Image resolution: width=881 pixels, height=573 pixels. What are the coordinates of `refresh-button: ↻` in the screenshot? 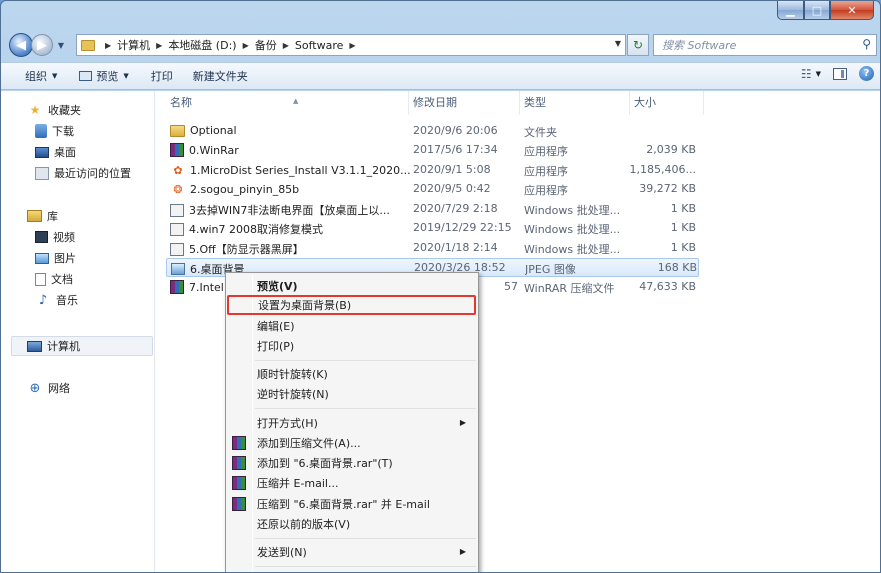 It's located at (638, 45).